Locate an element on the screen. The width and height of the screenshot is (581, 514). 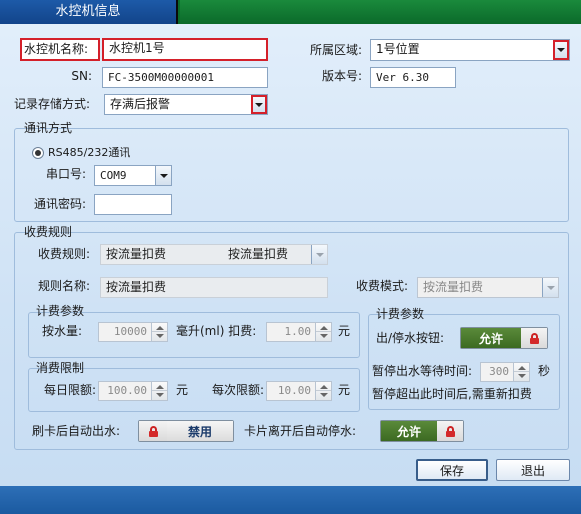
auto-out-state: 禁用 is located at coordinates (200, 431).